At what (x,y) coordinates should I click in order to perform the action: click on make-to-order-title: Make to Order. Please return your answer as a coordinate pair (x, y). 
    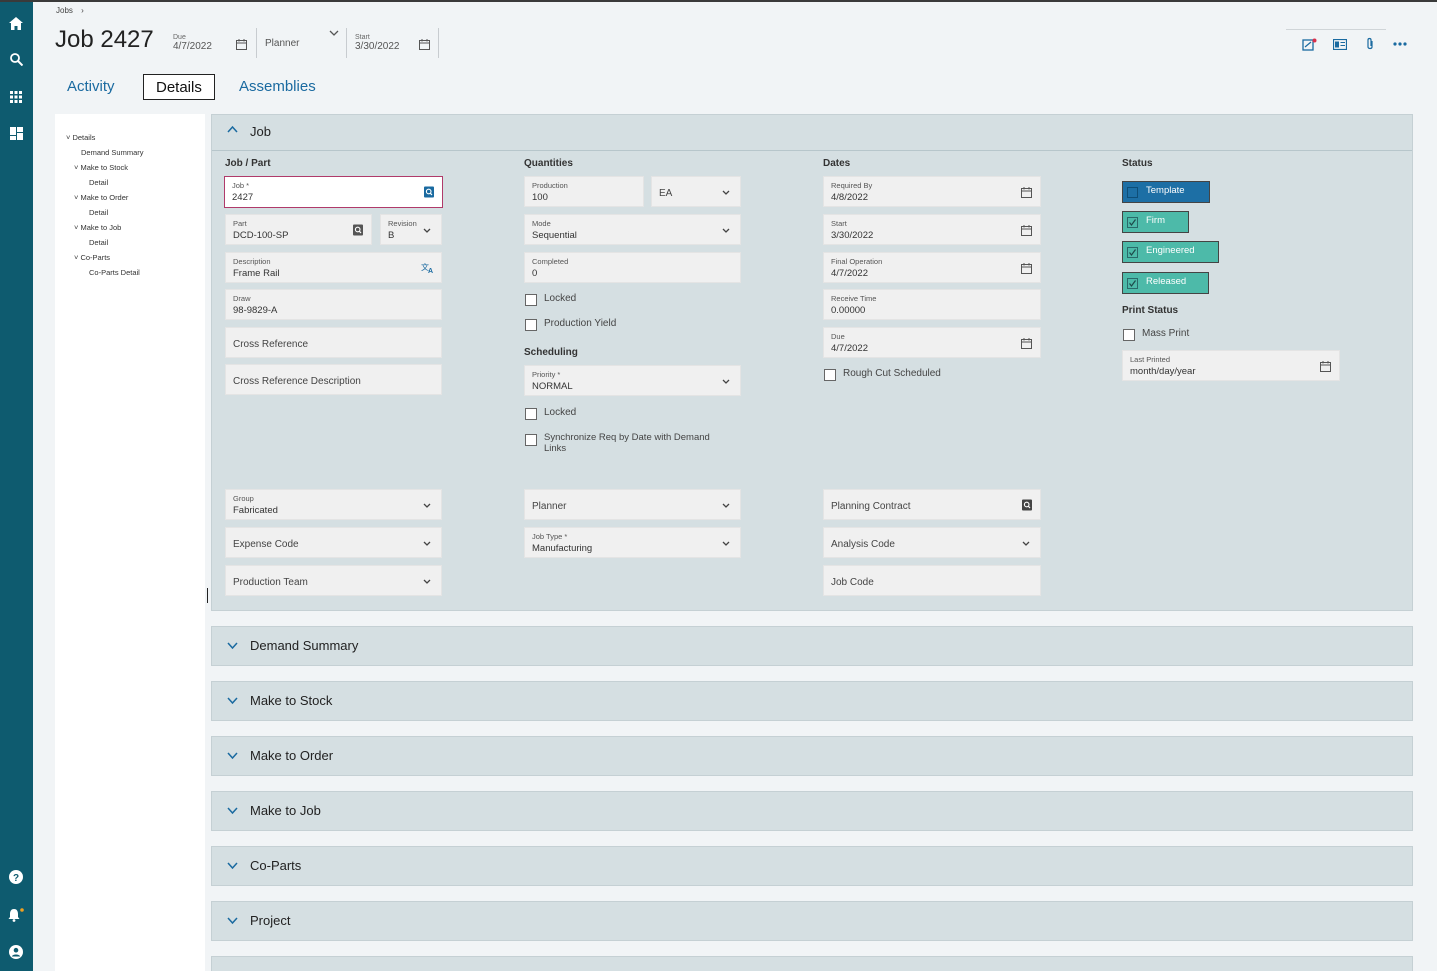
    Looking at the image, I should click on (291, 755).